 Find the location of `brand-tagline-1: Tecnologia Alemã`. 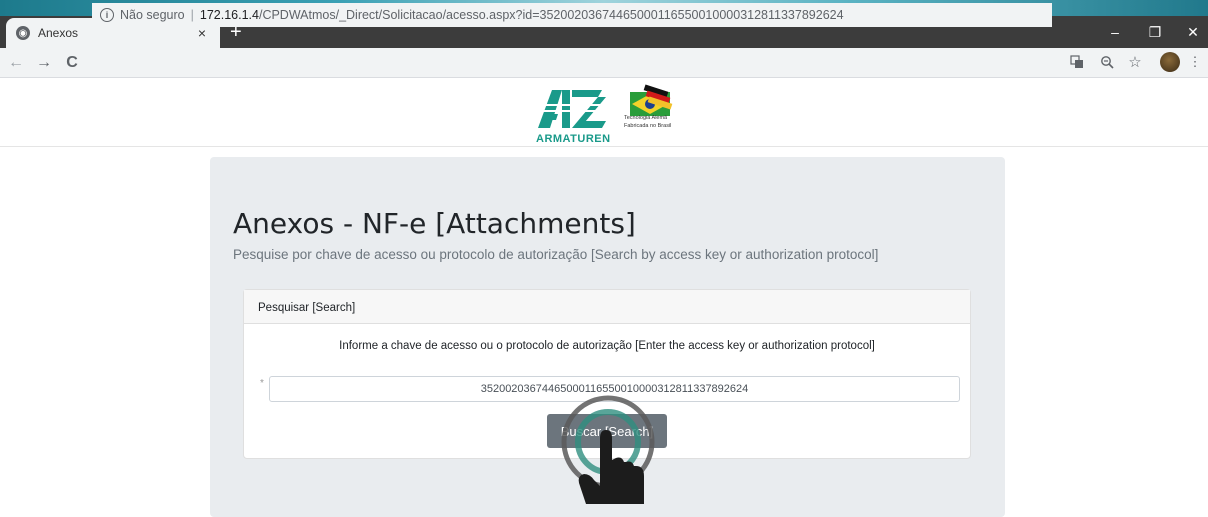

brand-tagline-1: Tecnologia Alemã is located at coordinates (646, 118).